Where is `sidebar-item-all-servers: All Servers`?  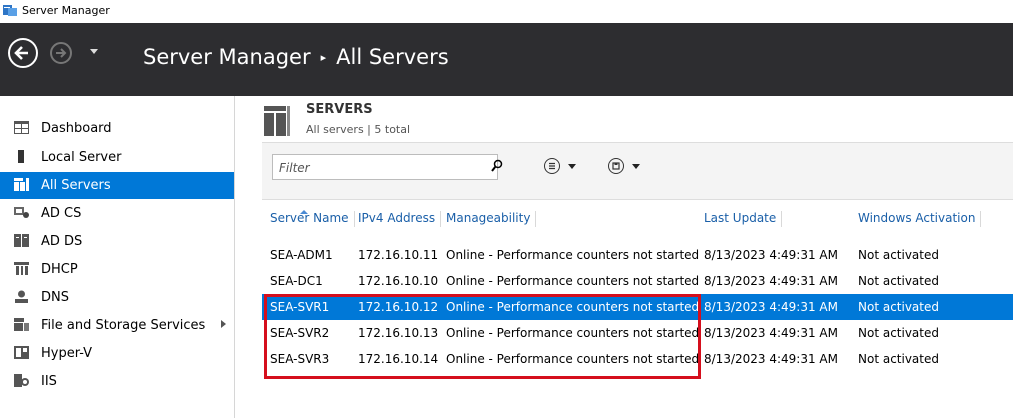
sidebar-item-all-servers: All Servers is located at coordinates (117, 185).